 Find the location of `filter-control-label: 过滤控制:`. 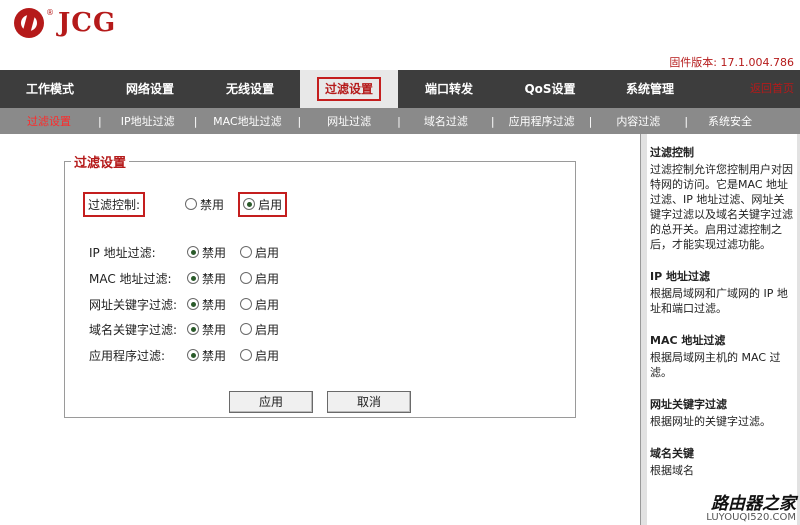

filter-control-label: 过滤控制: is located at coordinates (114, 204).